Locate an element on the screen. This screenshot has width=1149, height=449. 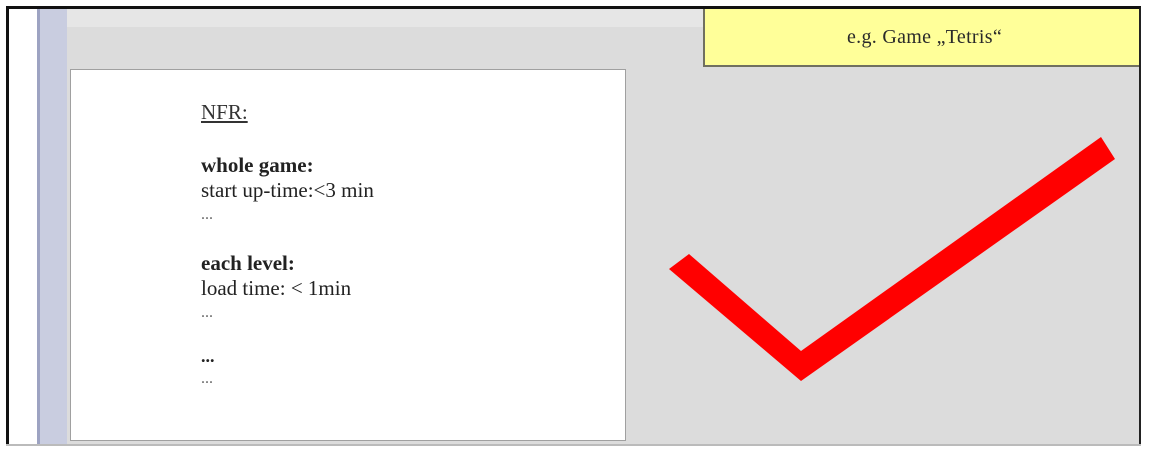
slide-bottom-border is located at coordinates (573, 445).